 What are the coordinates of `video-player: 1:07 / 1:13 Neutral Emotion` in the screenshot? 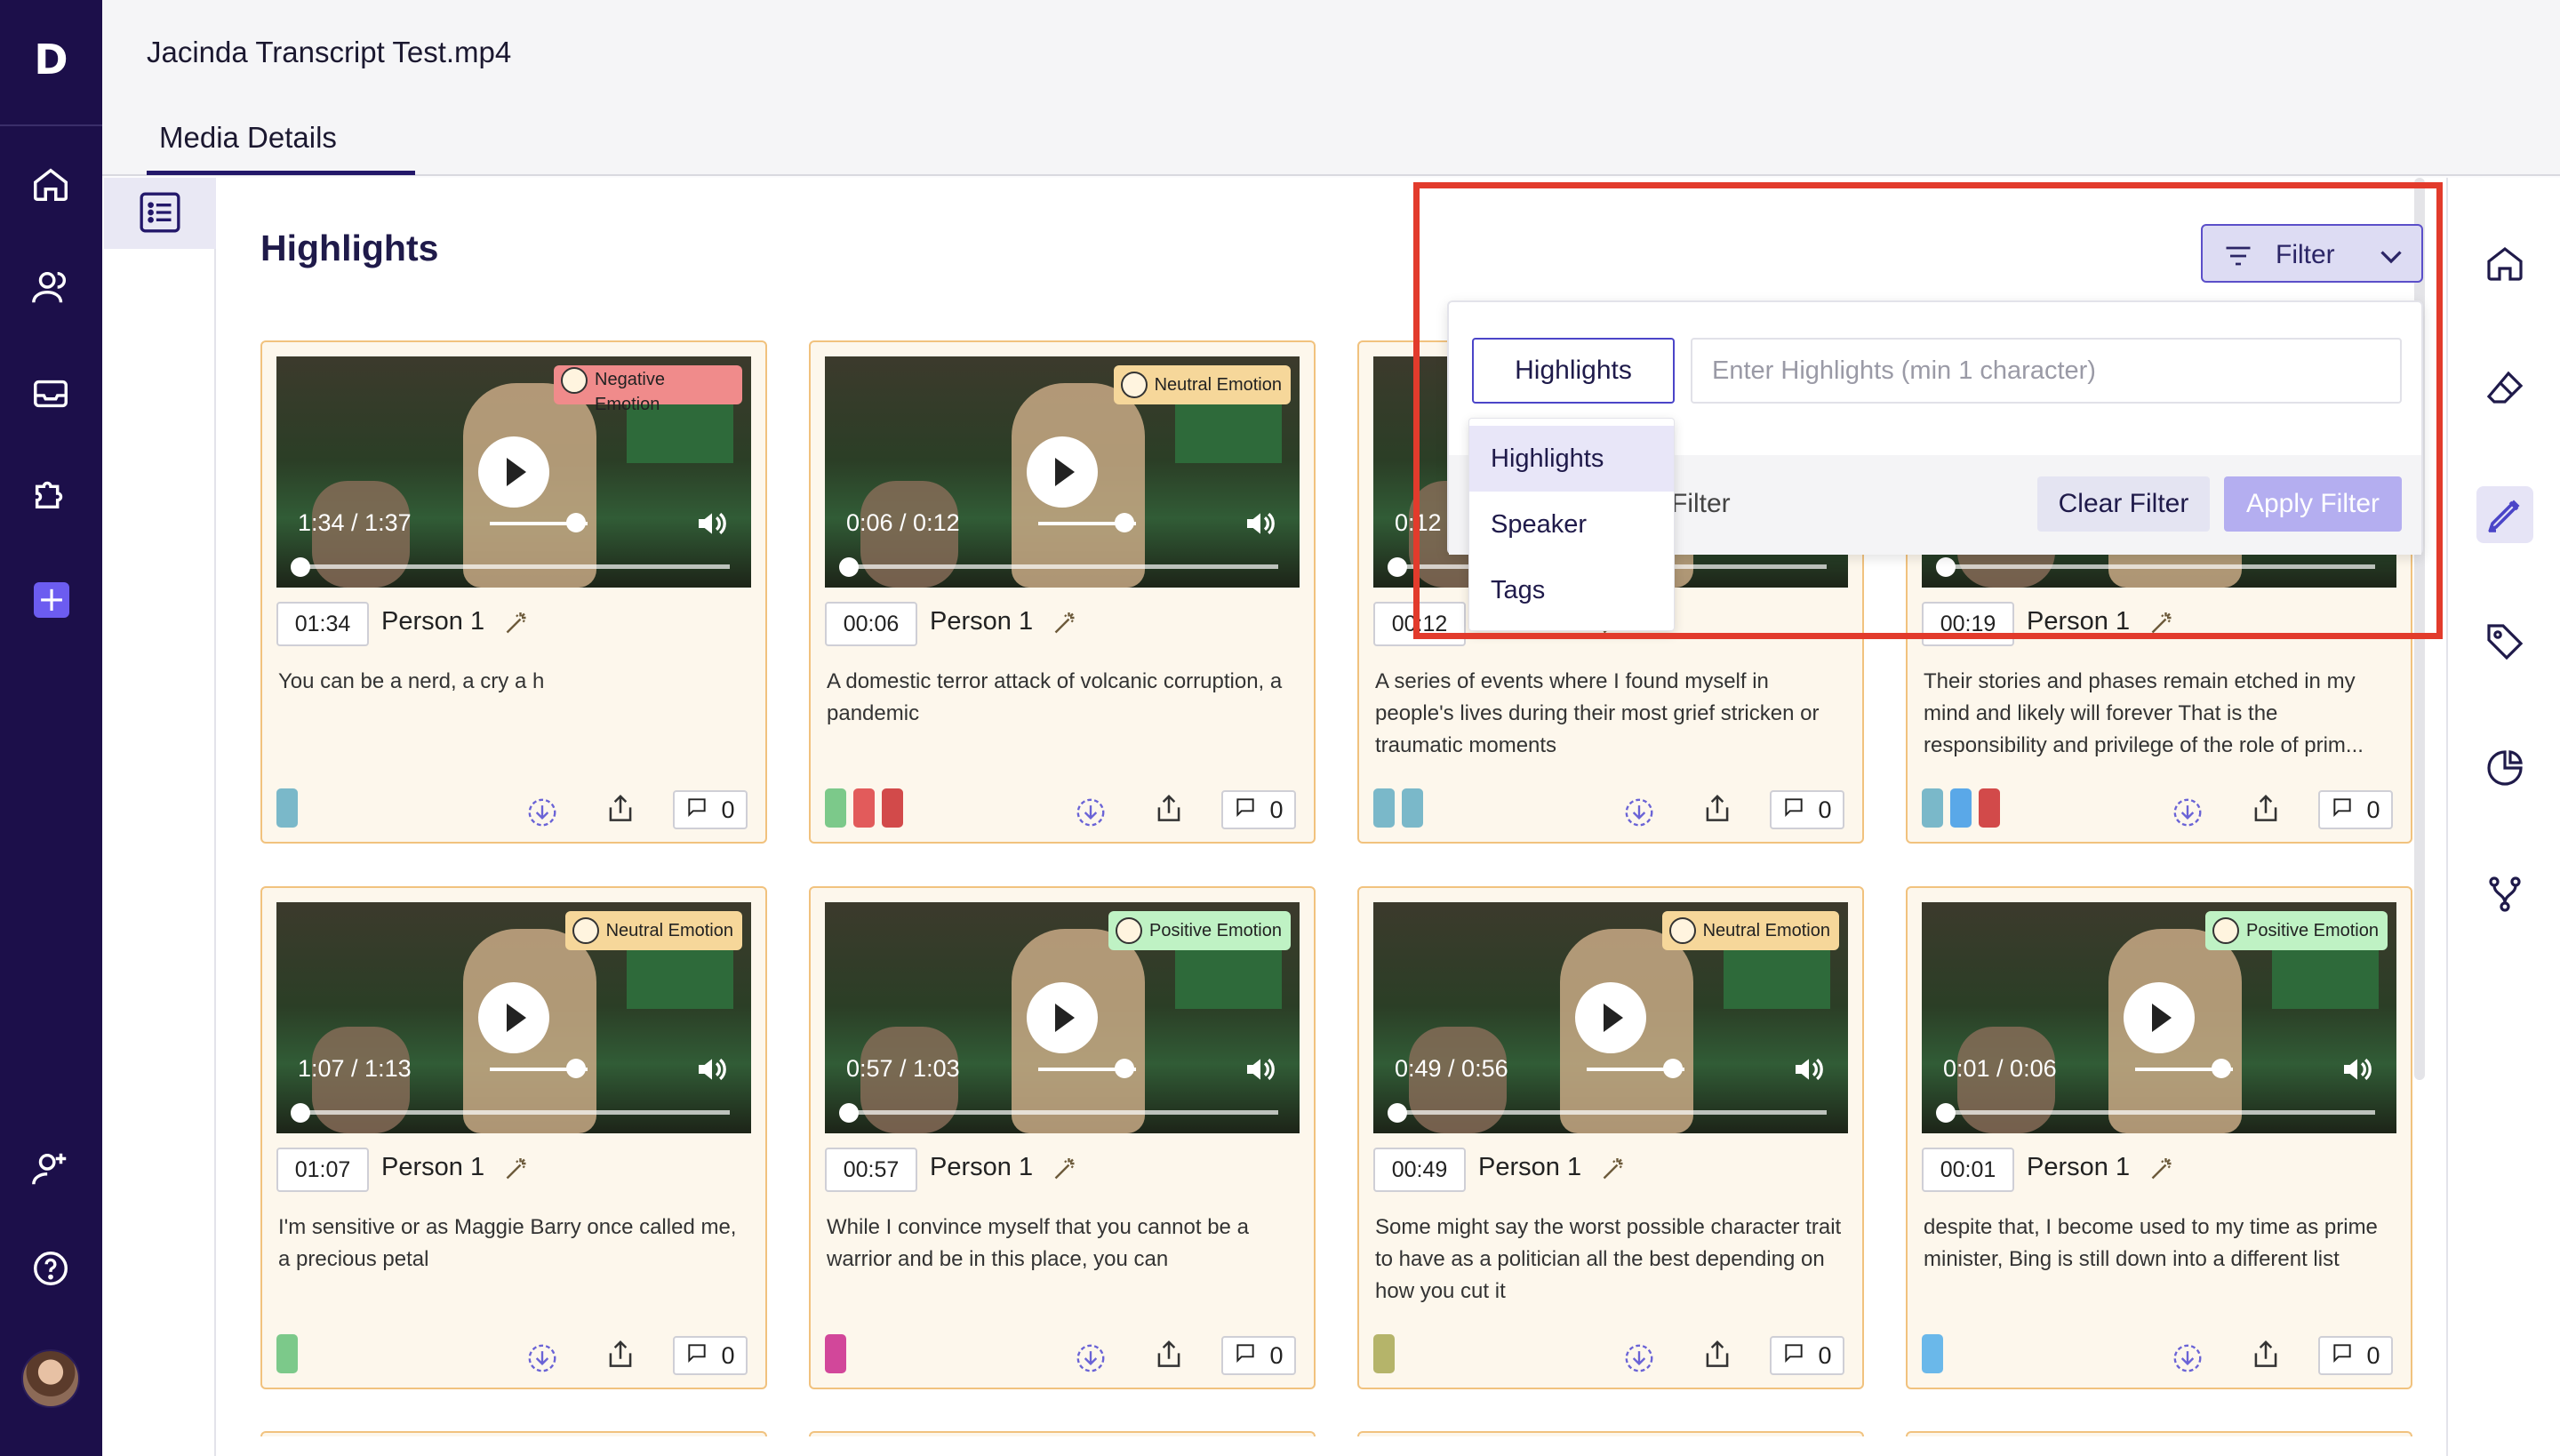 It's located at (513, 1017).